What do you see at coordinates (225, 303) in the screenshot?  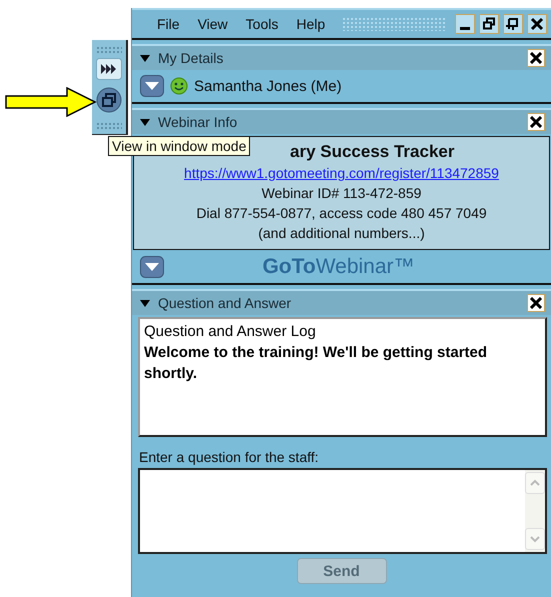 I see `section-title: Question and Answer` at bounding box center [225, 303].